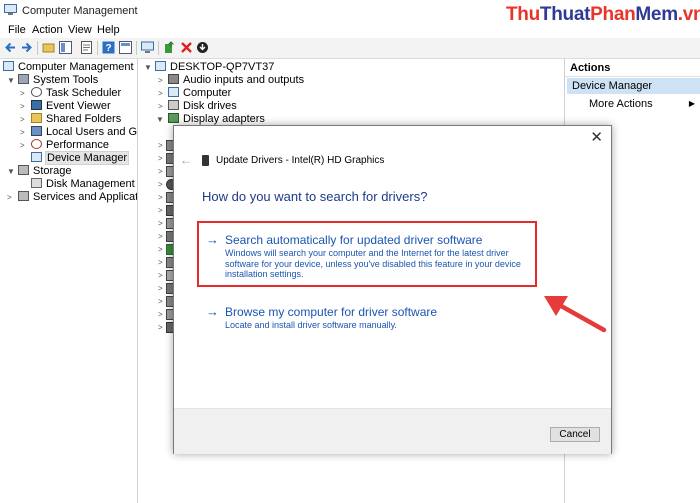  I want to click on cancel-button: Cancel, so click(575, 434).